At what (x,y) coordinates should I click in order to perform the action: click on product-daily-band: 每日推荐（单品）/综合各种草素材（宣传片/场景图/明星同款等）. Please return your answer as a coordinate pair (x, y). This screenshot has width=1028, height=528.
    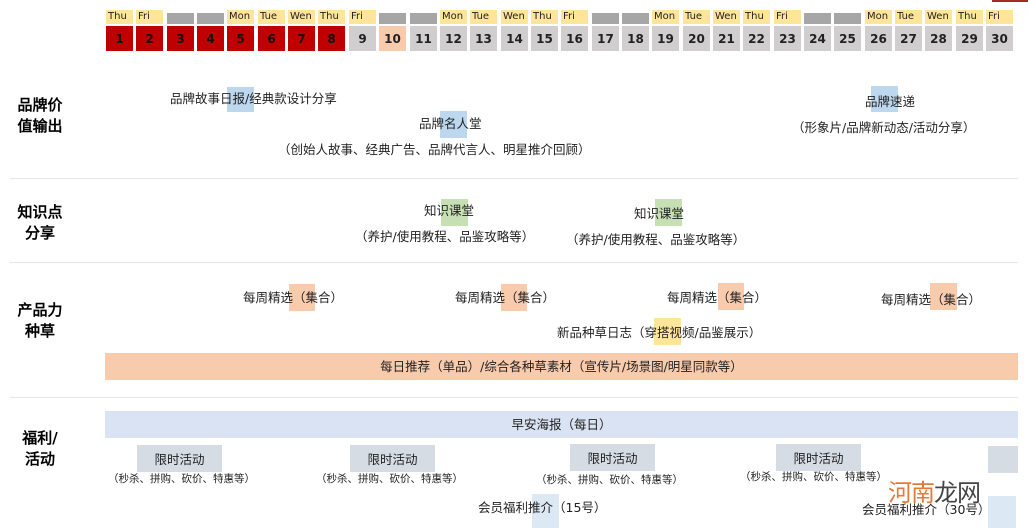
    Looking at the image, I should click on (561, 366).